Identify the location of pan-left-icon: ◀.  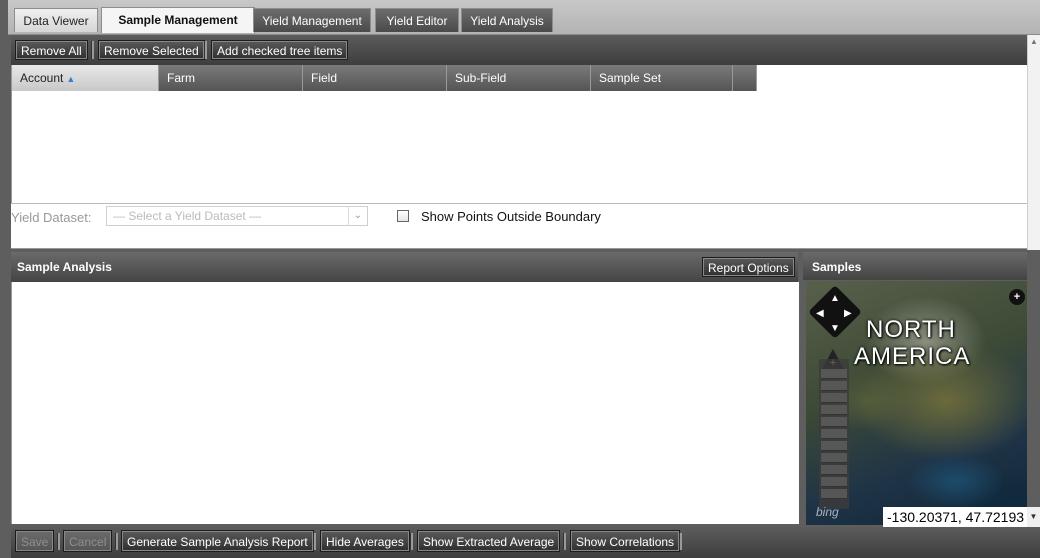
(820, 313).